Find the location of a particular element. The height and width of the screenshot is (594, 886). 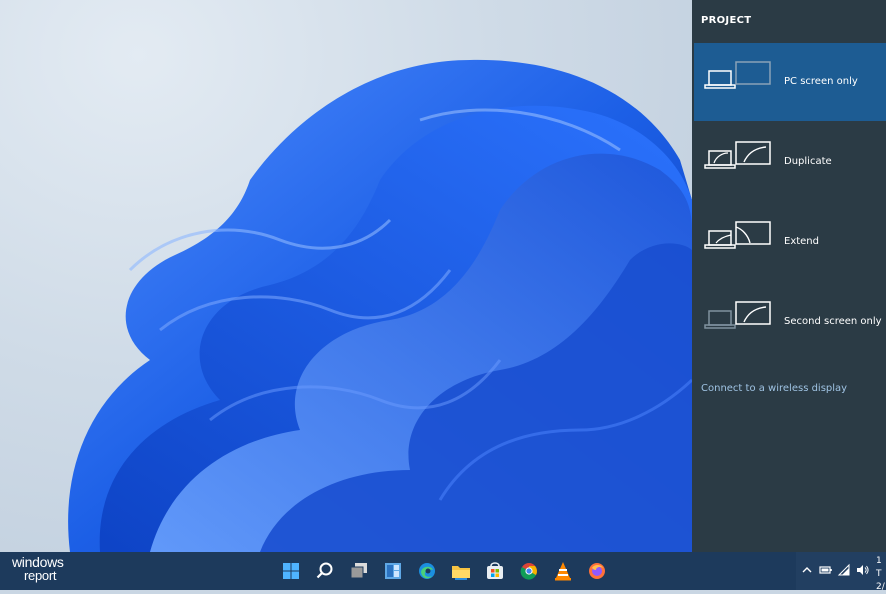

battery-icon is located at coordinates (826, 570).